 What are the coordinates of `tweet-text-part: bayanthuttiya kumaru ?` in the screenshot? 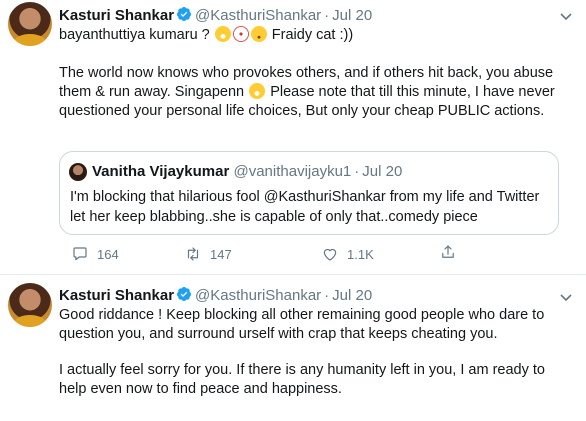 It's located at (134, 35).